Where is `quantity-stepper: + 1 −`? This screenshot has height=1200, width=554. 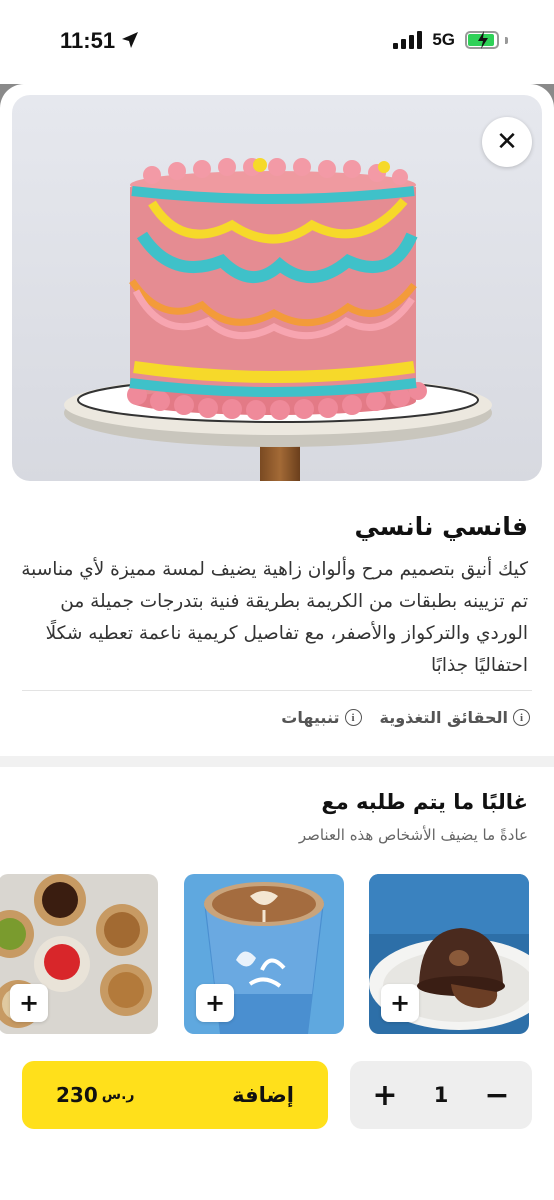 quantity-stepper: + 1 − is located at coordinates (441, 1095).